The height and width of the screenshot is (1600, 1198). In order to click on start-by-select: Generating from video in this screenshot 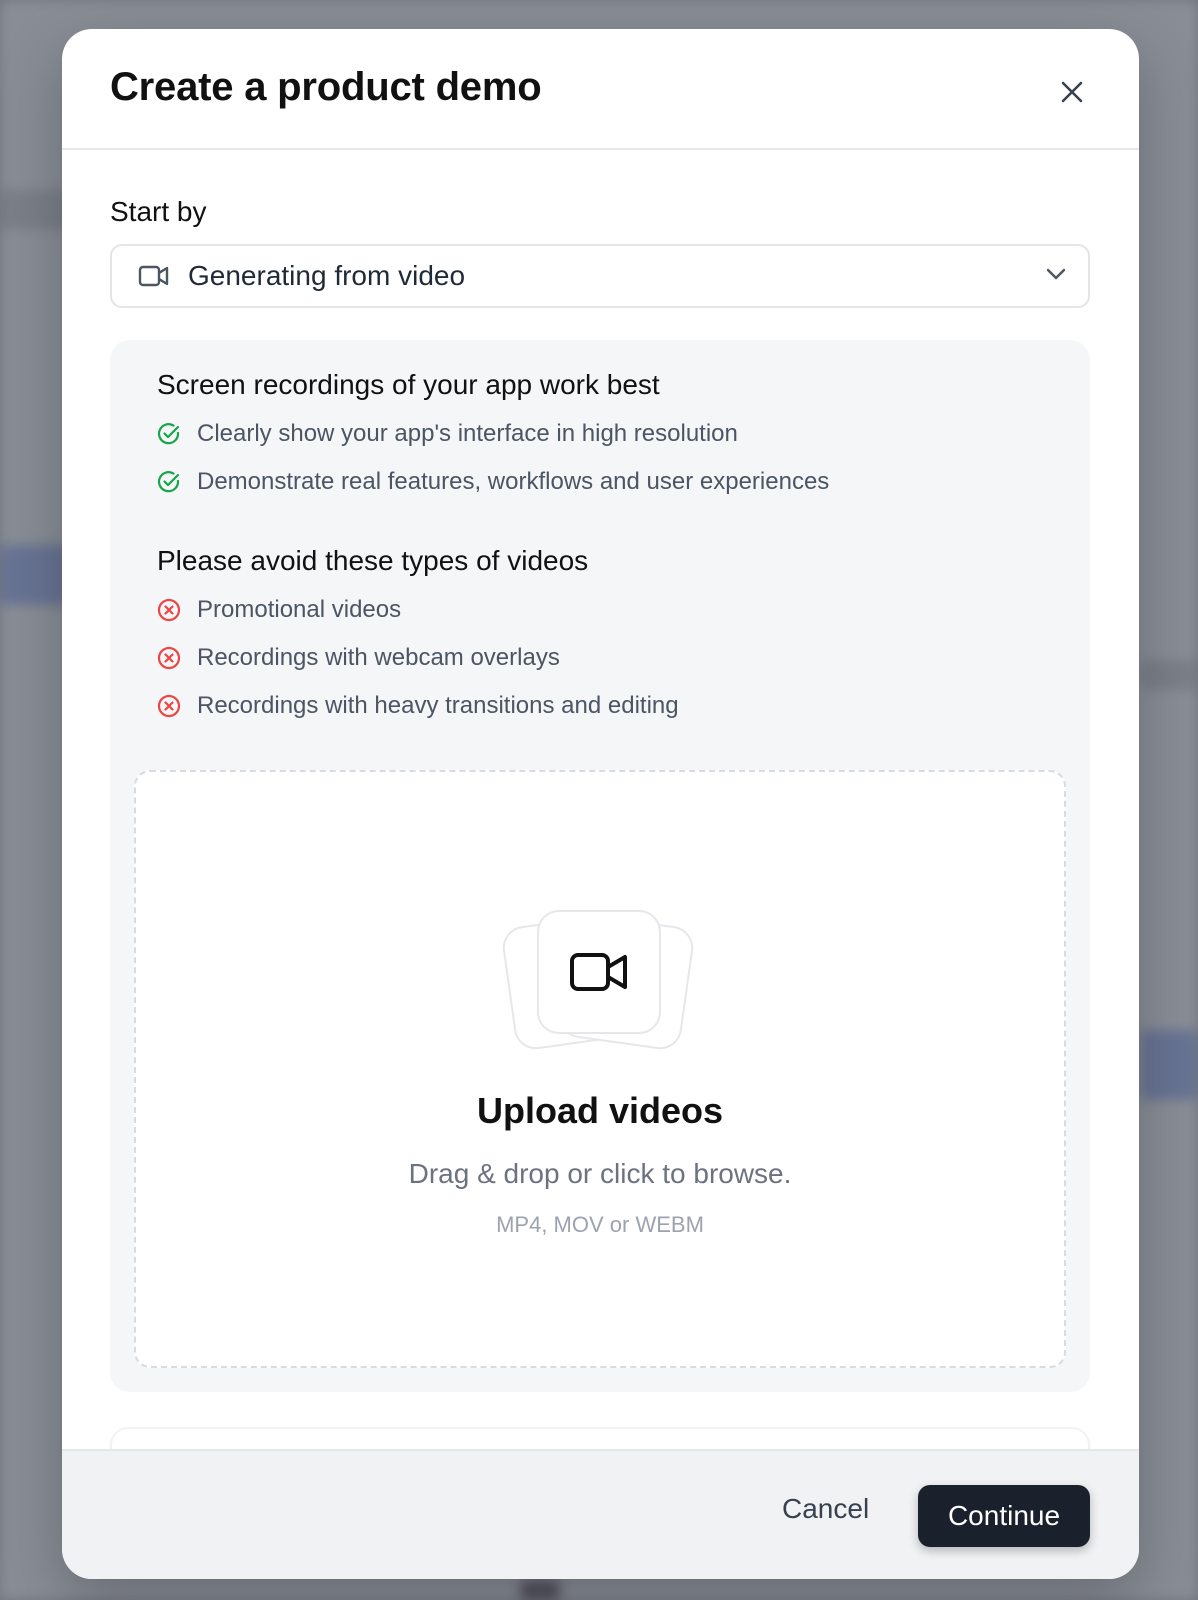, I will do `click(600, 276)`.